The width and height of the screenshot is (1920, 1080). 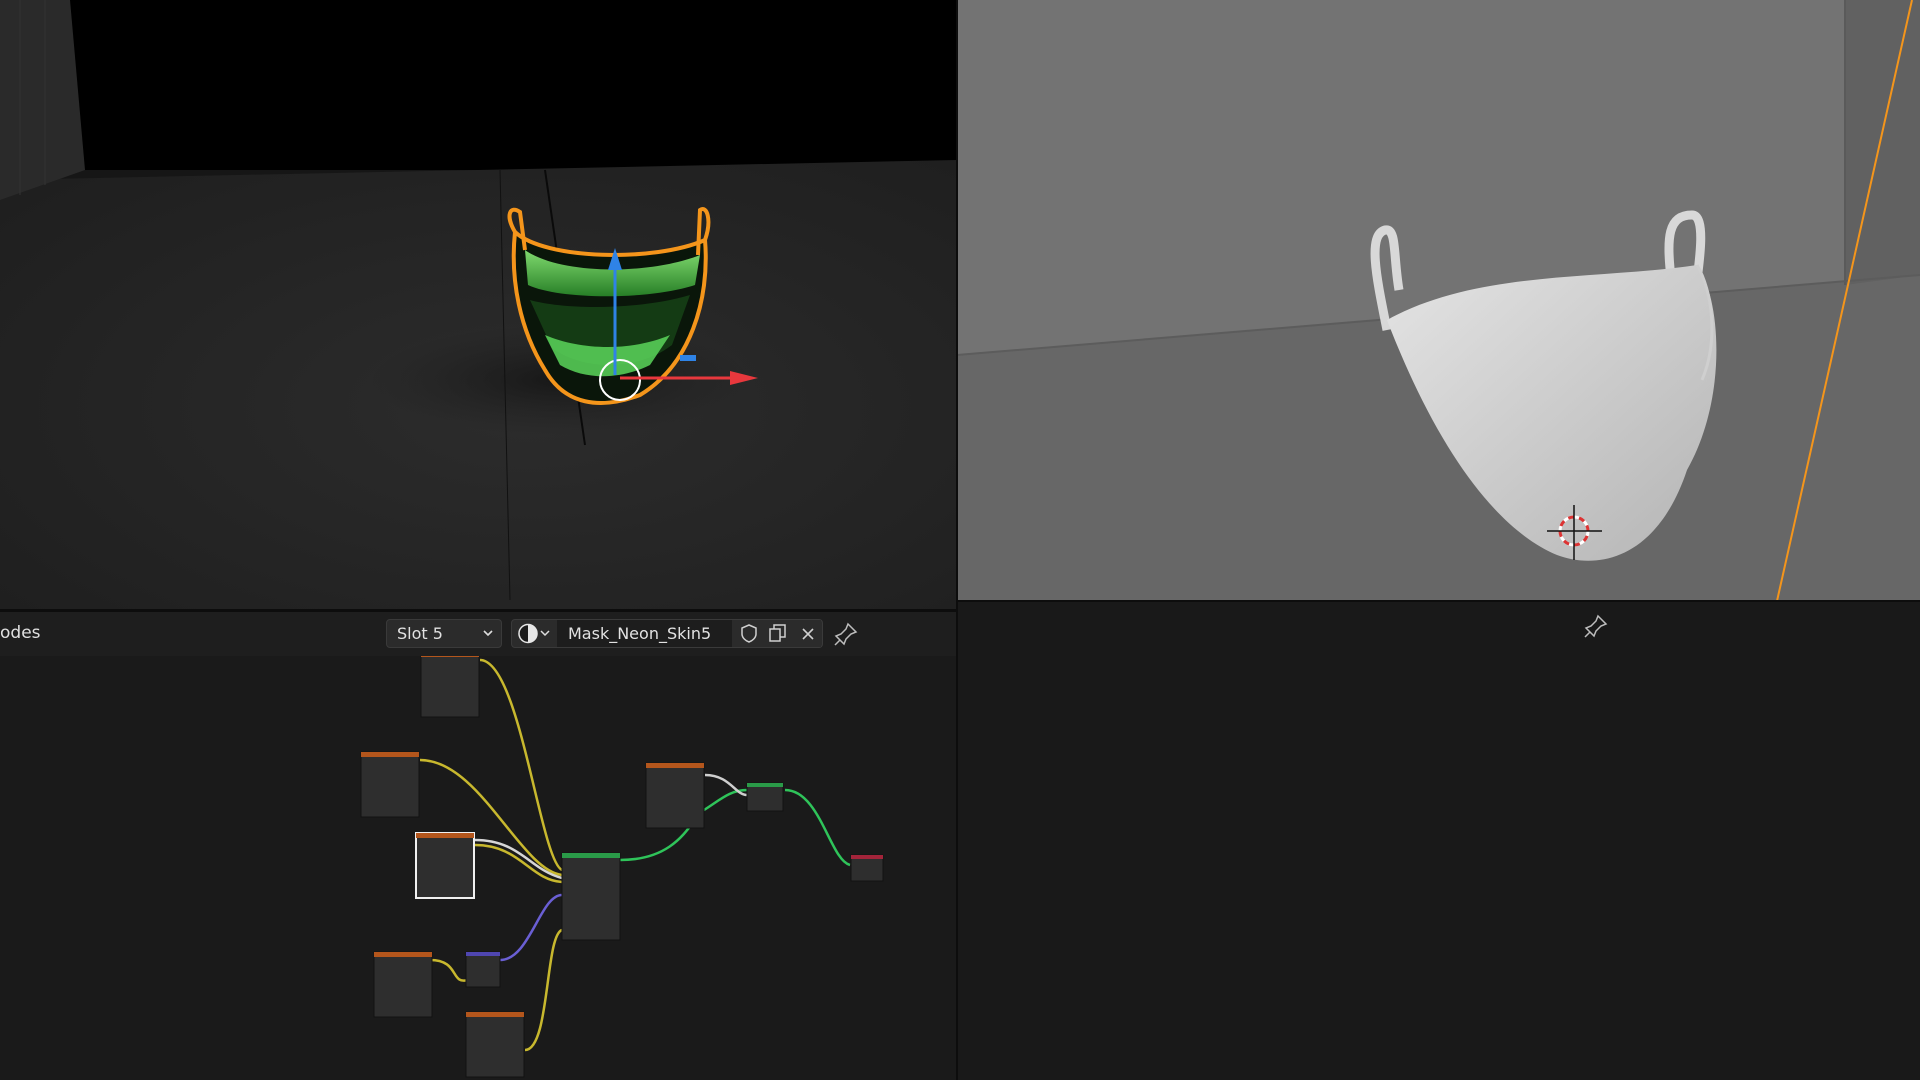 I want to click on duplicate-material-button, so click(x=778, y=633).